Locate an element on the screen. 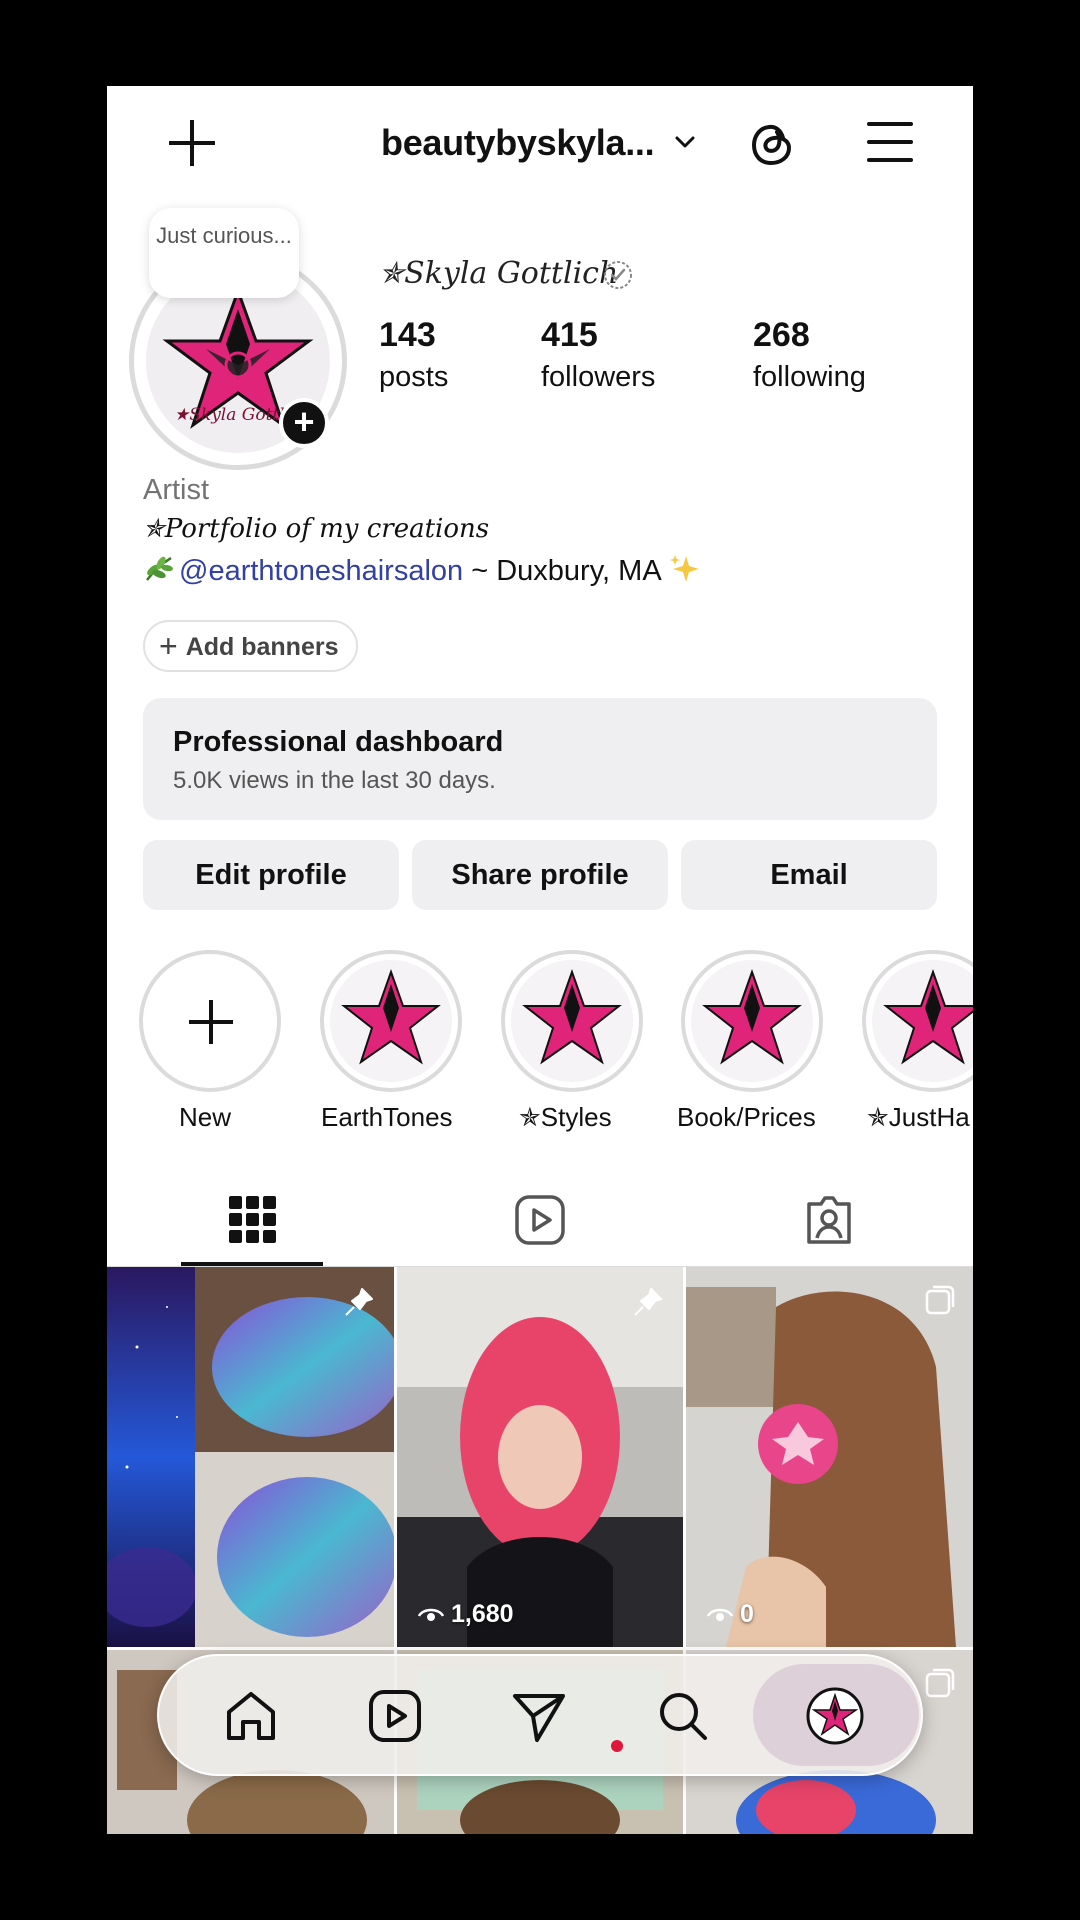 This screenshot has height=1920, width=1080. highlight-styles is located at coordinates (572, 1021).